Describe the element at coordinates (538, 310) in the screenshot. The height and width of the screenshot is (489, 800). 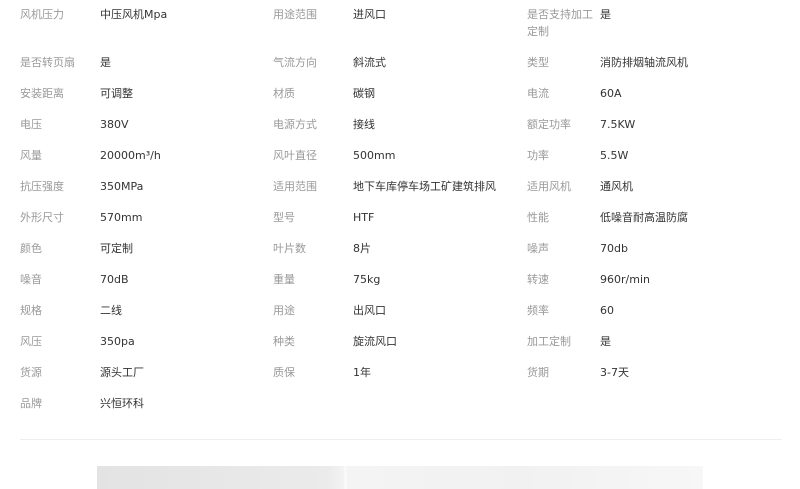
I see `spec-label: 频率` at that location.